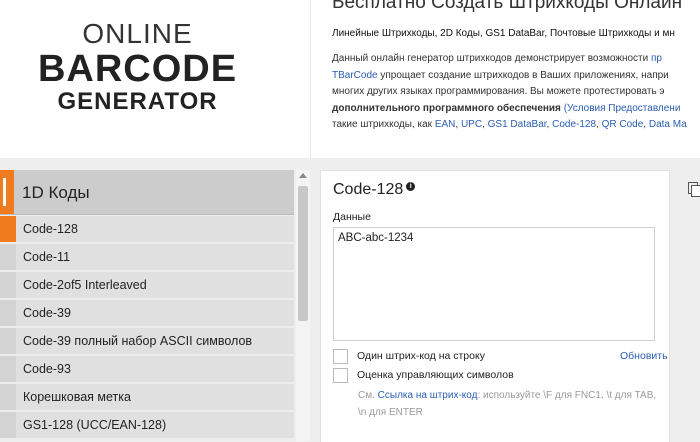  What do you see at coordinates (352, 217) in the screenshot?
I see `data-label: Данные` at bounding box center [352, 217].